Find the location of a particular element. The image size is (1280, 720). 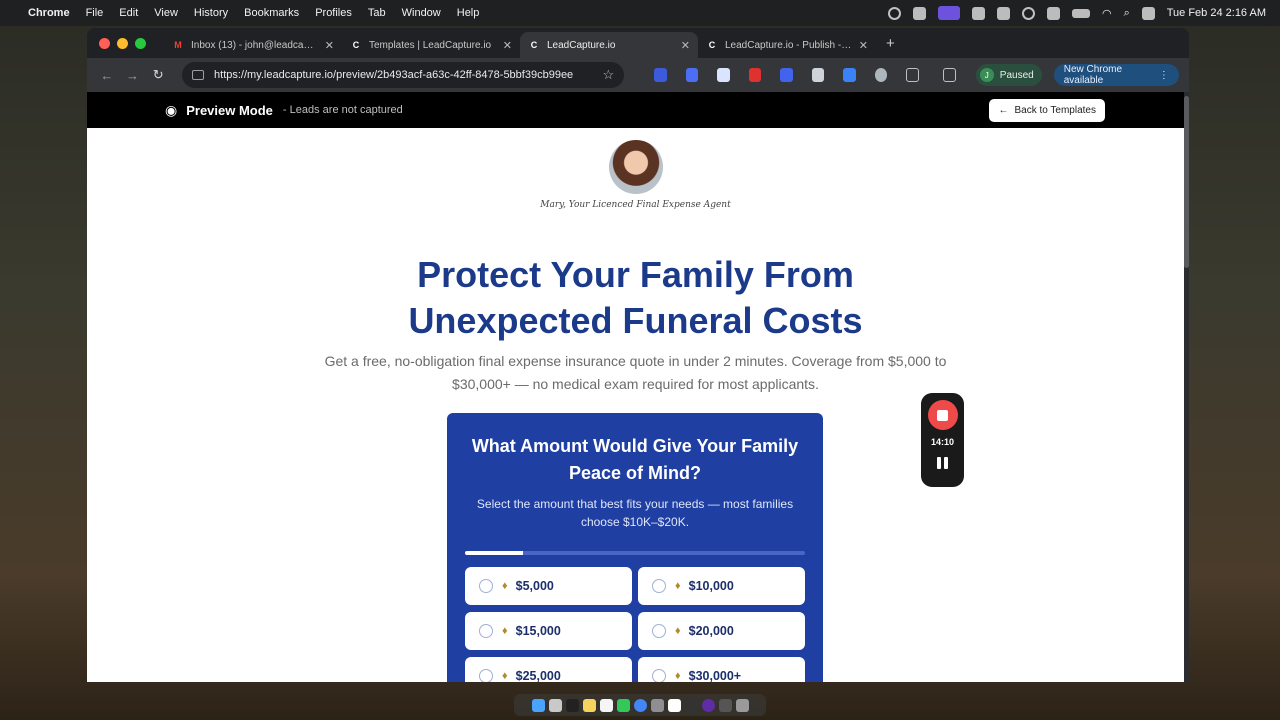

stop-recording-button is located at coordinates (942, 415).